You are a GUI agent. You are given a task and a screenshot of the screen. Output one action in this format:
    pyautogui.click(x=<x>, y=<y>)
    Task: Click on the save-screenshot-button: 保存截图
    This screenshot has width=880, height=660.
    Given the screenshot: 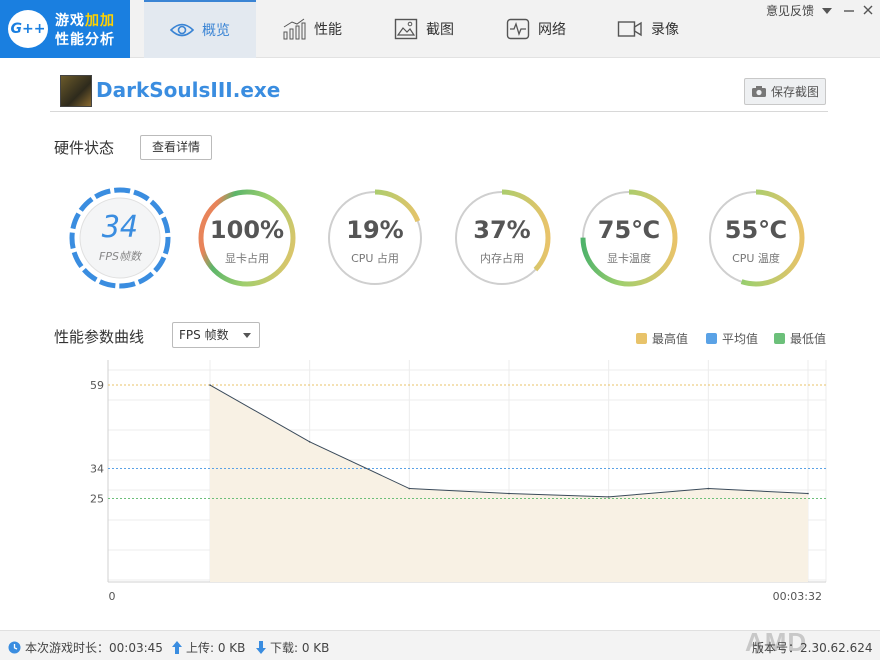 What is the action you would take?
    pyautogui.click(x=784, y=91)
    